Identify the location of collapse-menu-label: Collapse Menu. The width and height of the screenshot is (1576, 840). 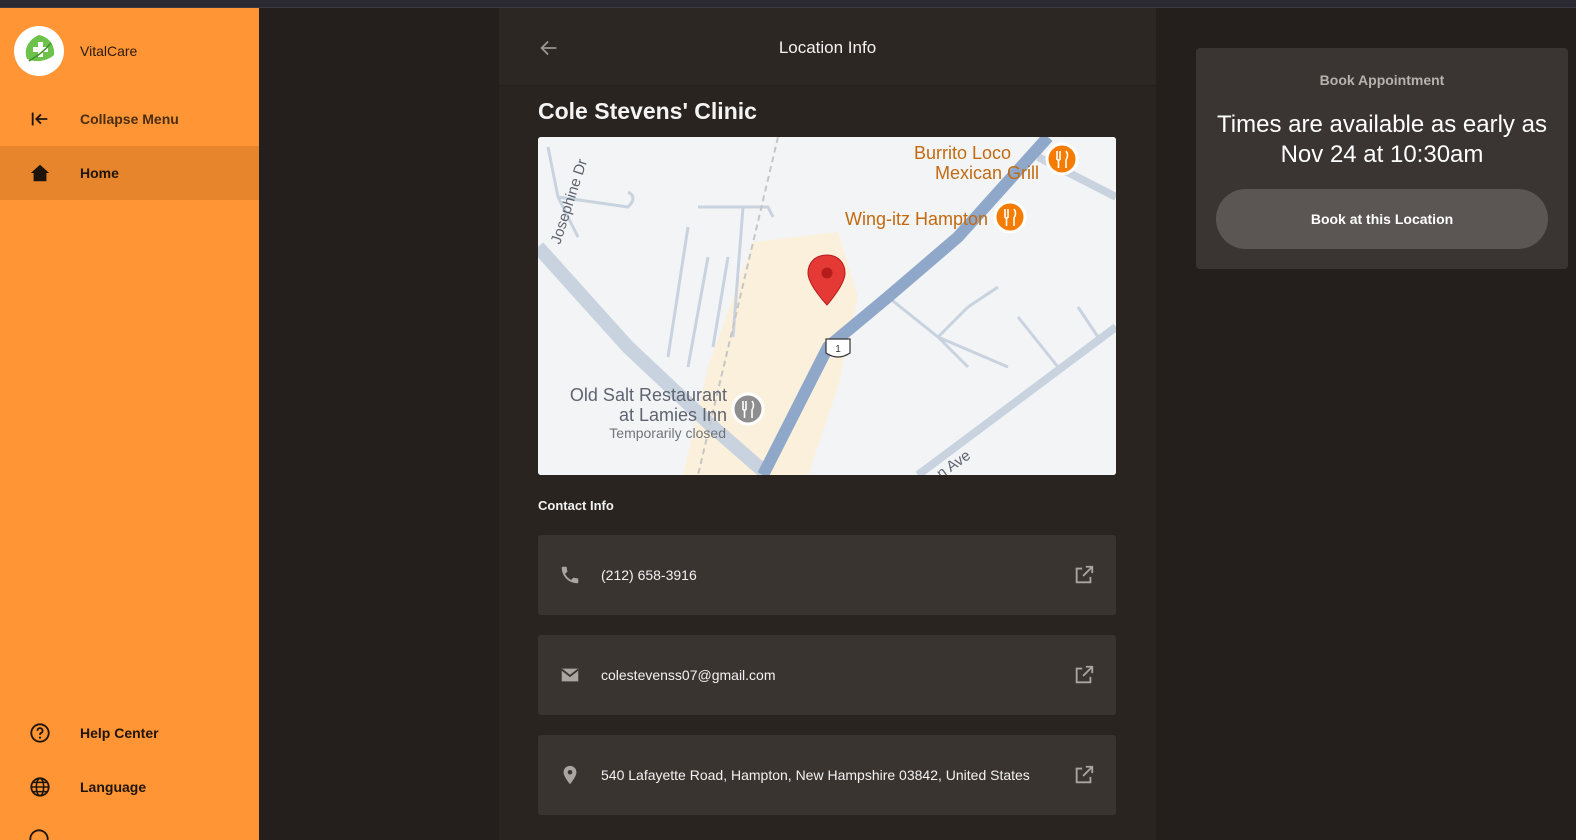
(129, 119).